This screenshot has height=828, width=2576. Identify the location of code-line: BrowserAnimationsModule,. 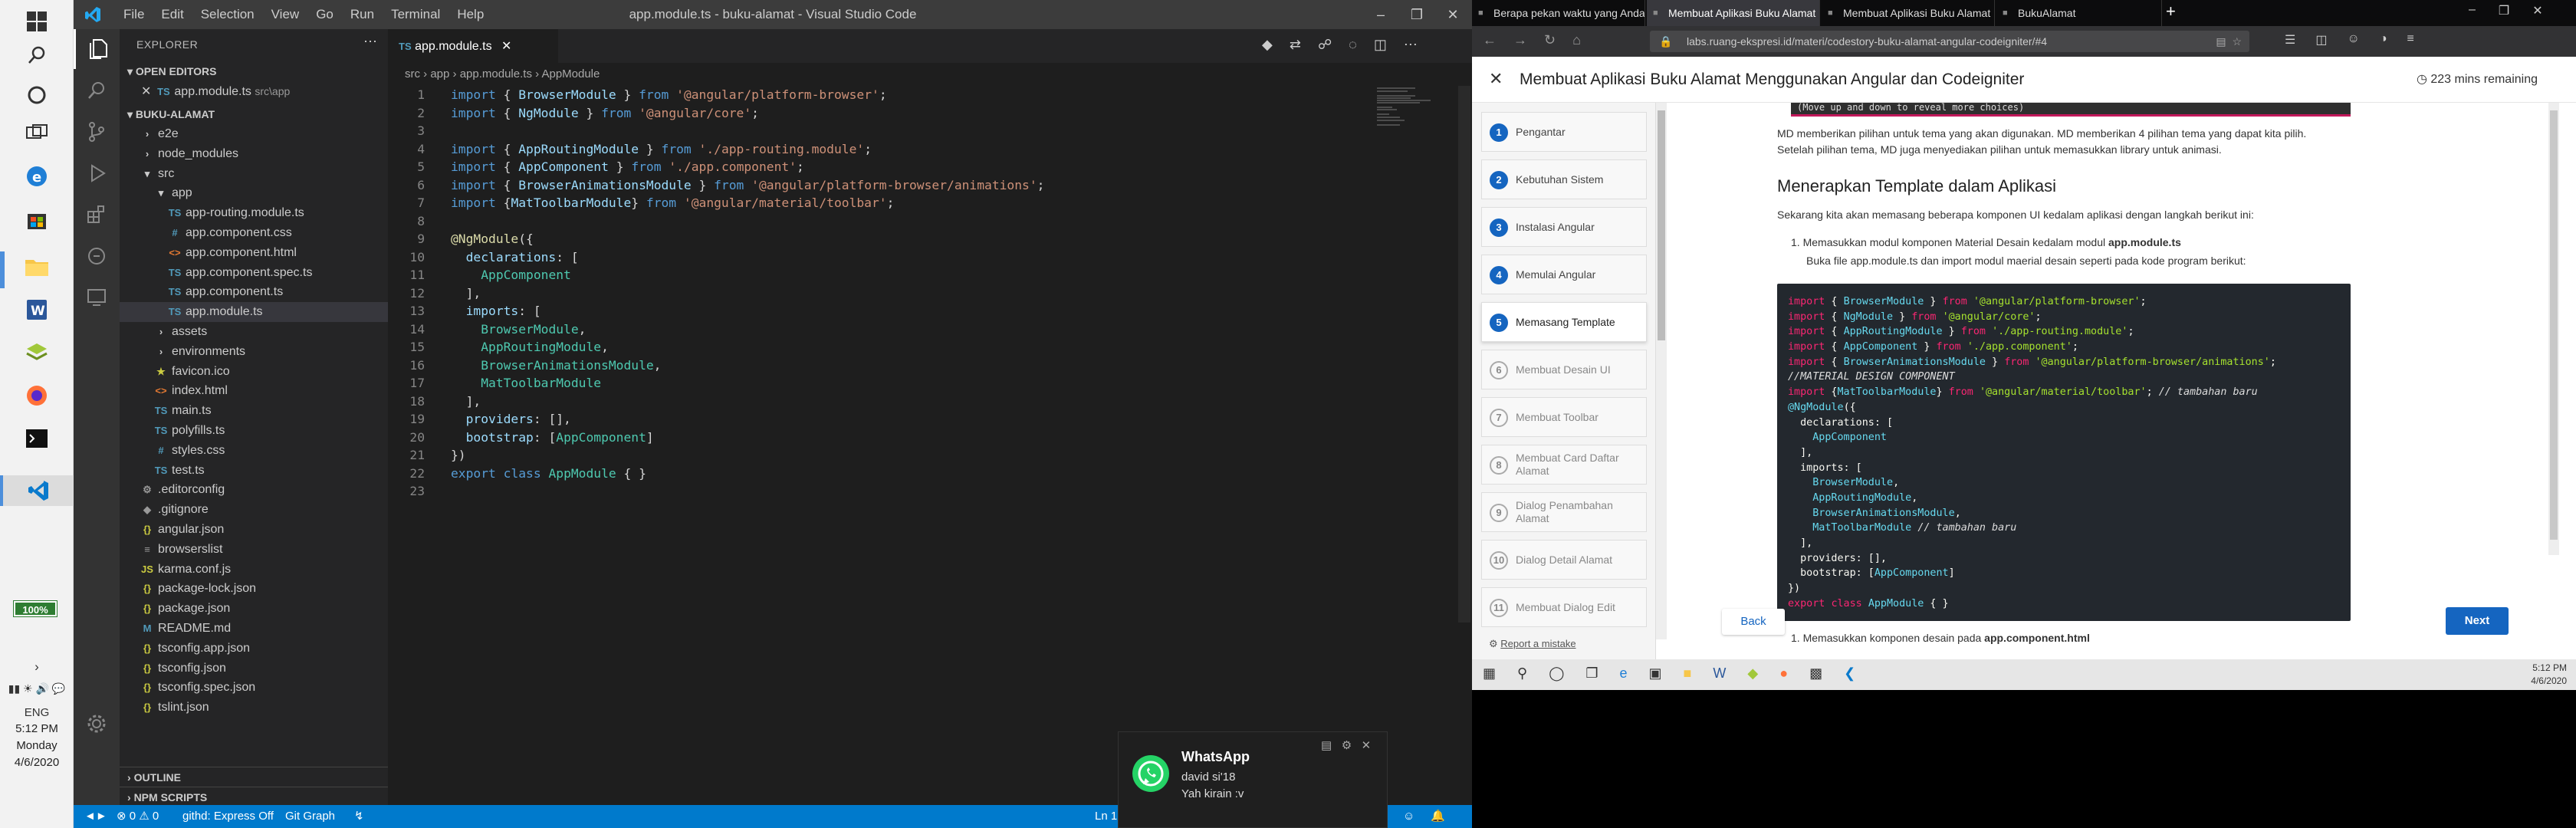
(556, 366).